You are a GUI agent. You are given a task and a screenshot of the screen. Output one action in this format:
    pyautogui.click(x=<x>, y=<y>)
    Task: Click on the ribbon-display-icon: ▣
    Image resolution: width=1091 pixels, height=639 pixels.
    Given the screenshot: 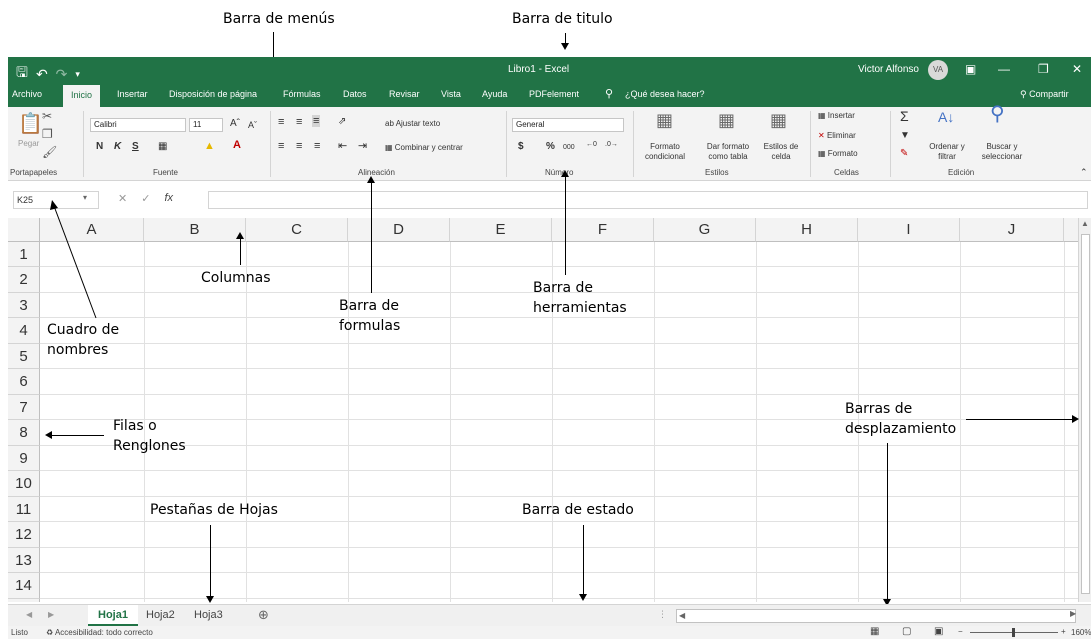 What is the action you would take?
    pyautogui.click(x=970, y=69)
    